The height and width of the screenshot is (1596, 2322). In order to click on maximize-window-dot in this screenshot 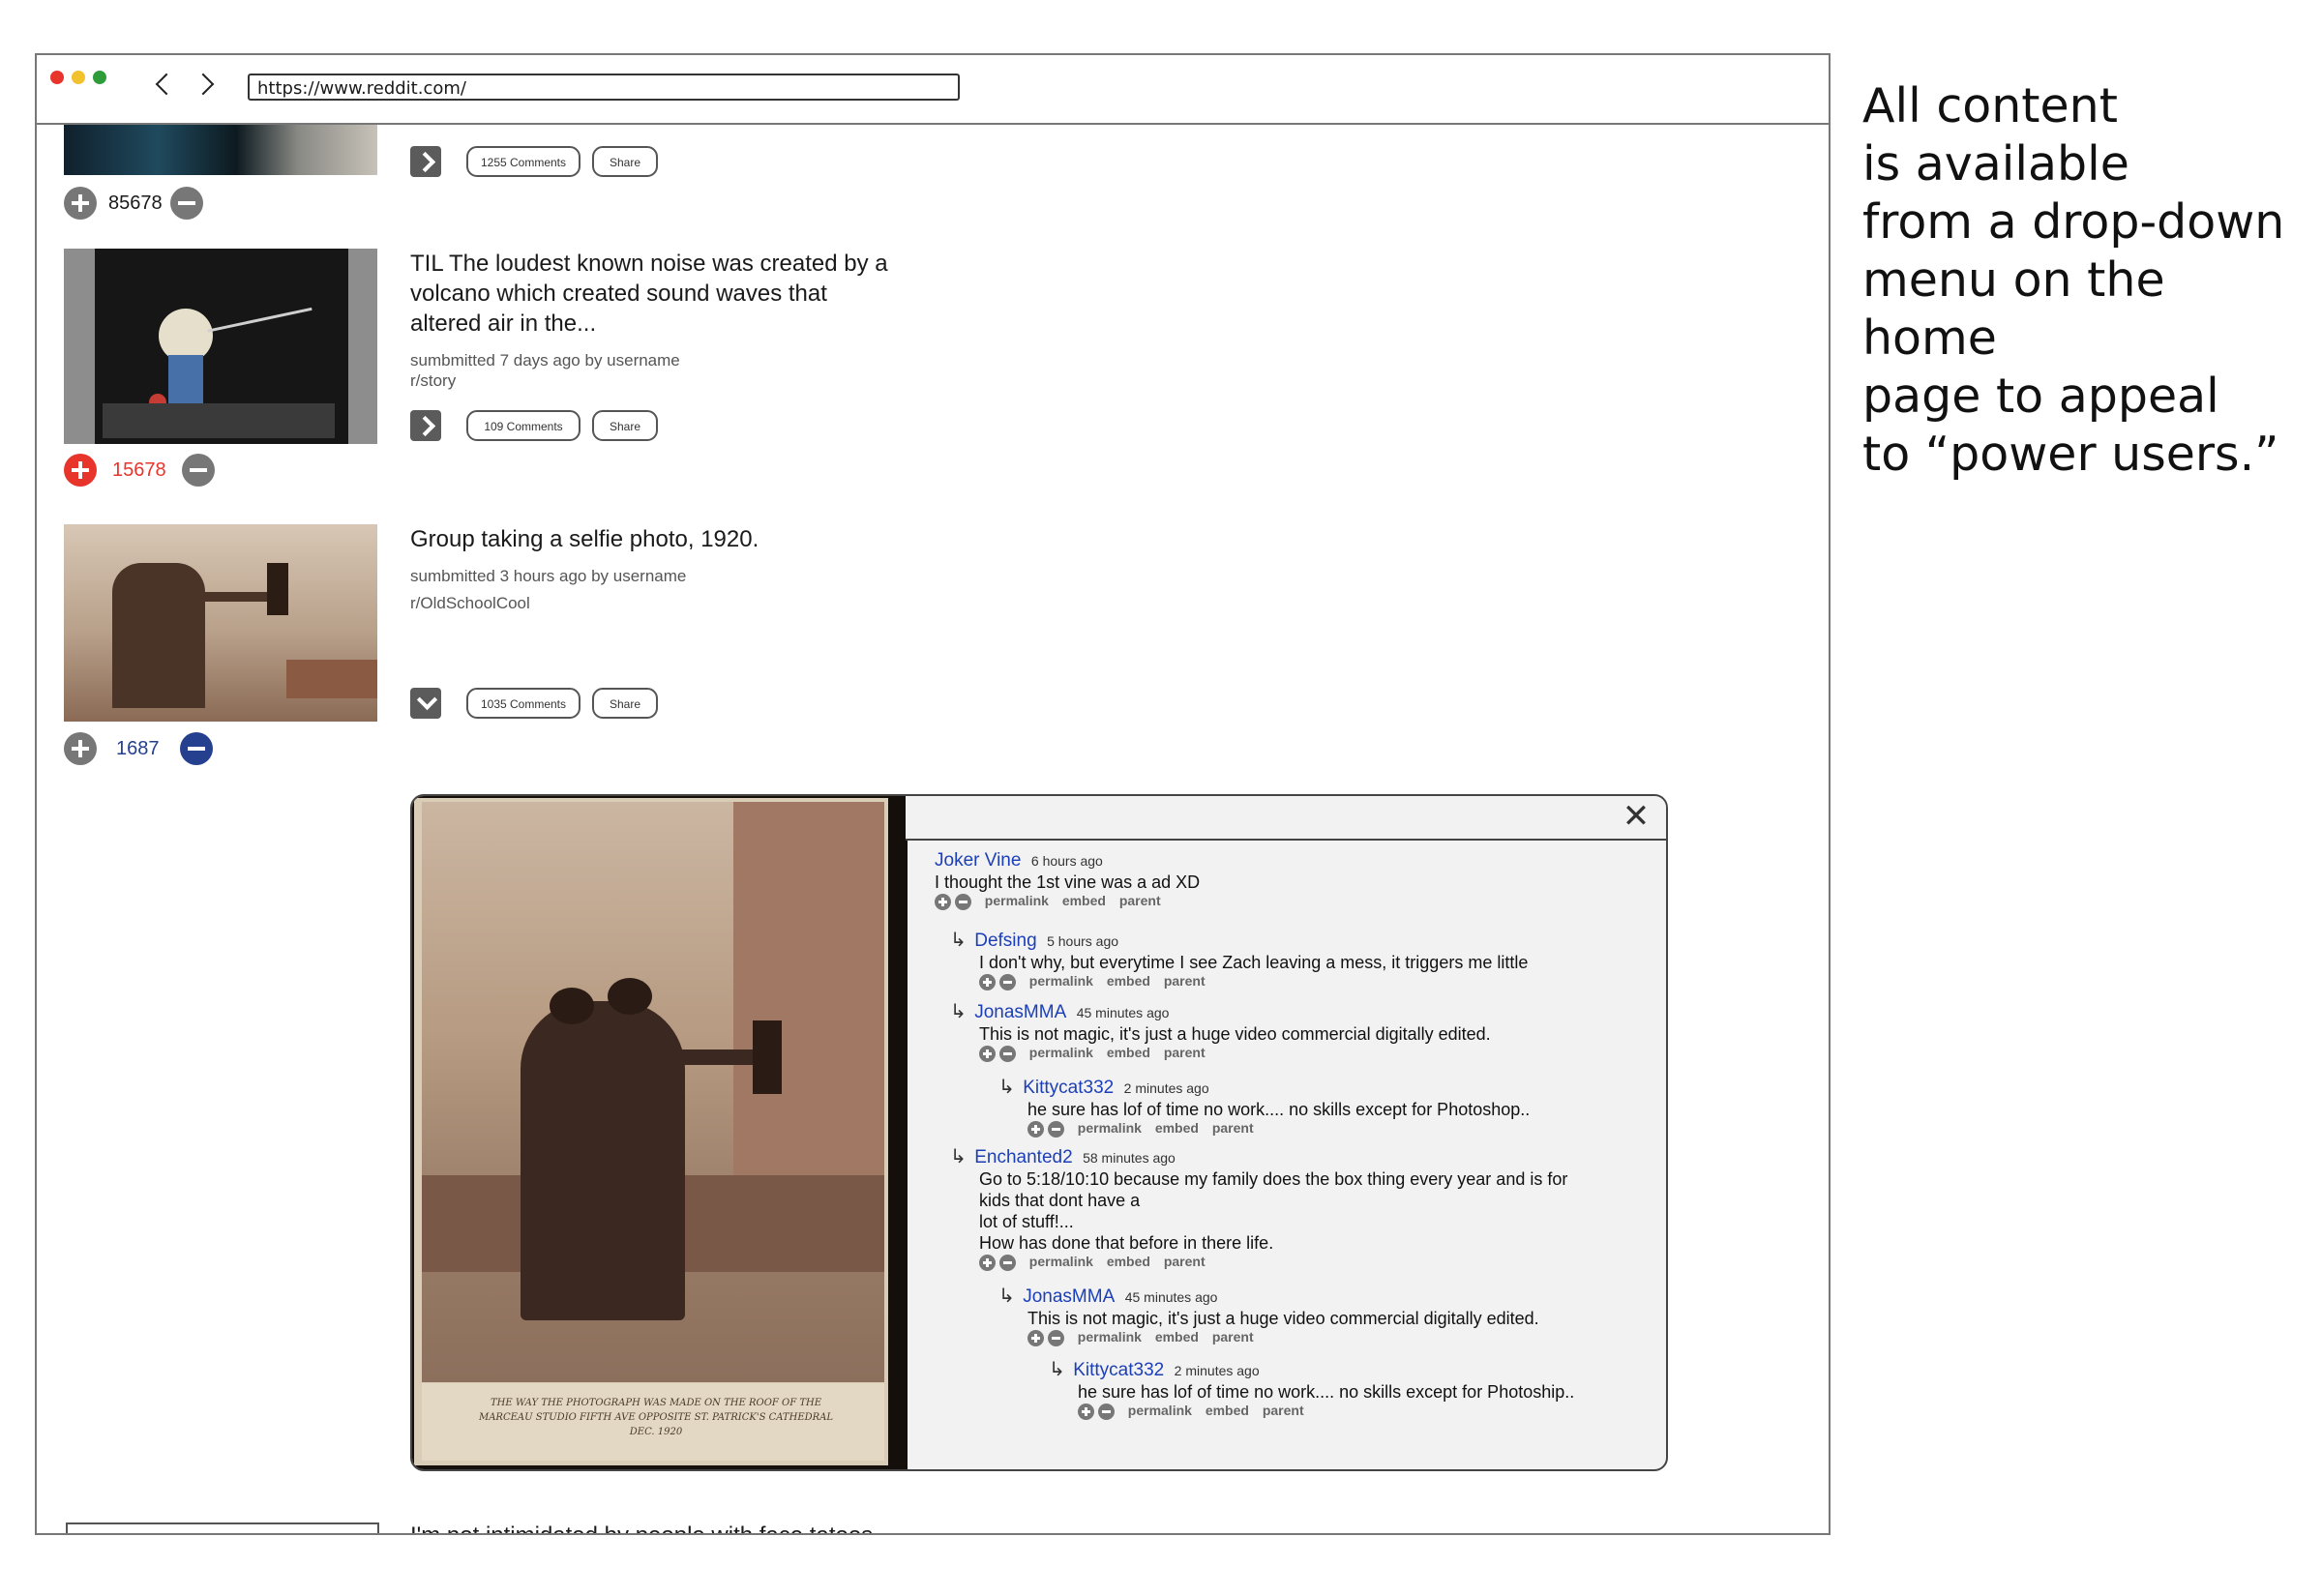, I will do `click(99, 77)`.